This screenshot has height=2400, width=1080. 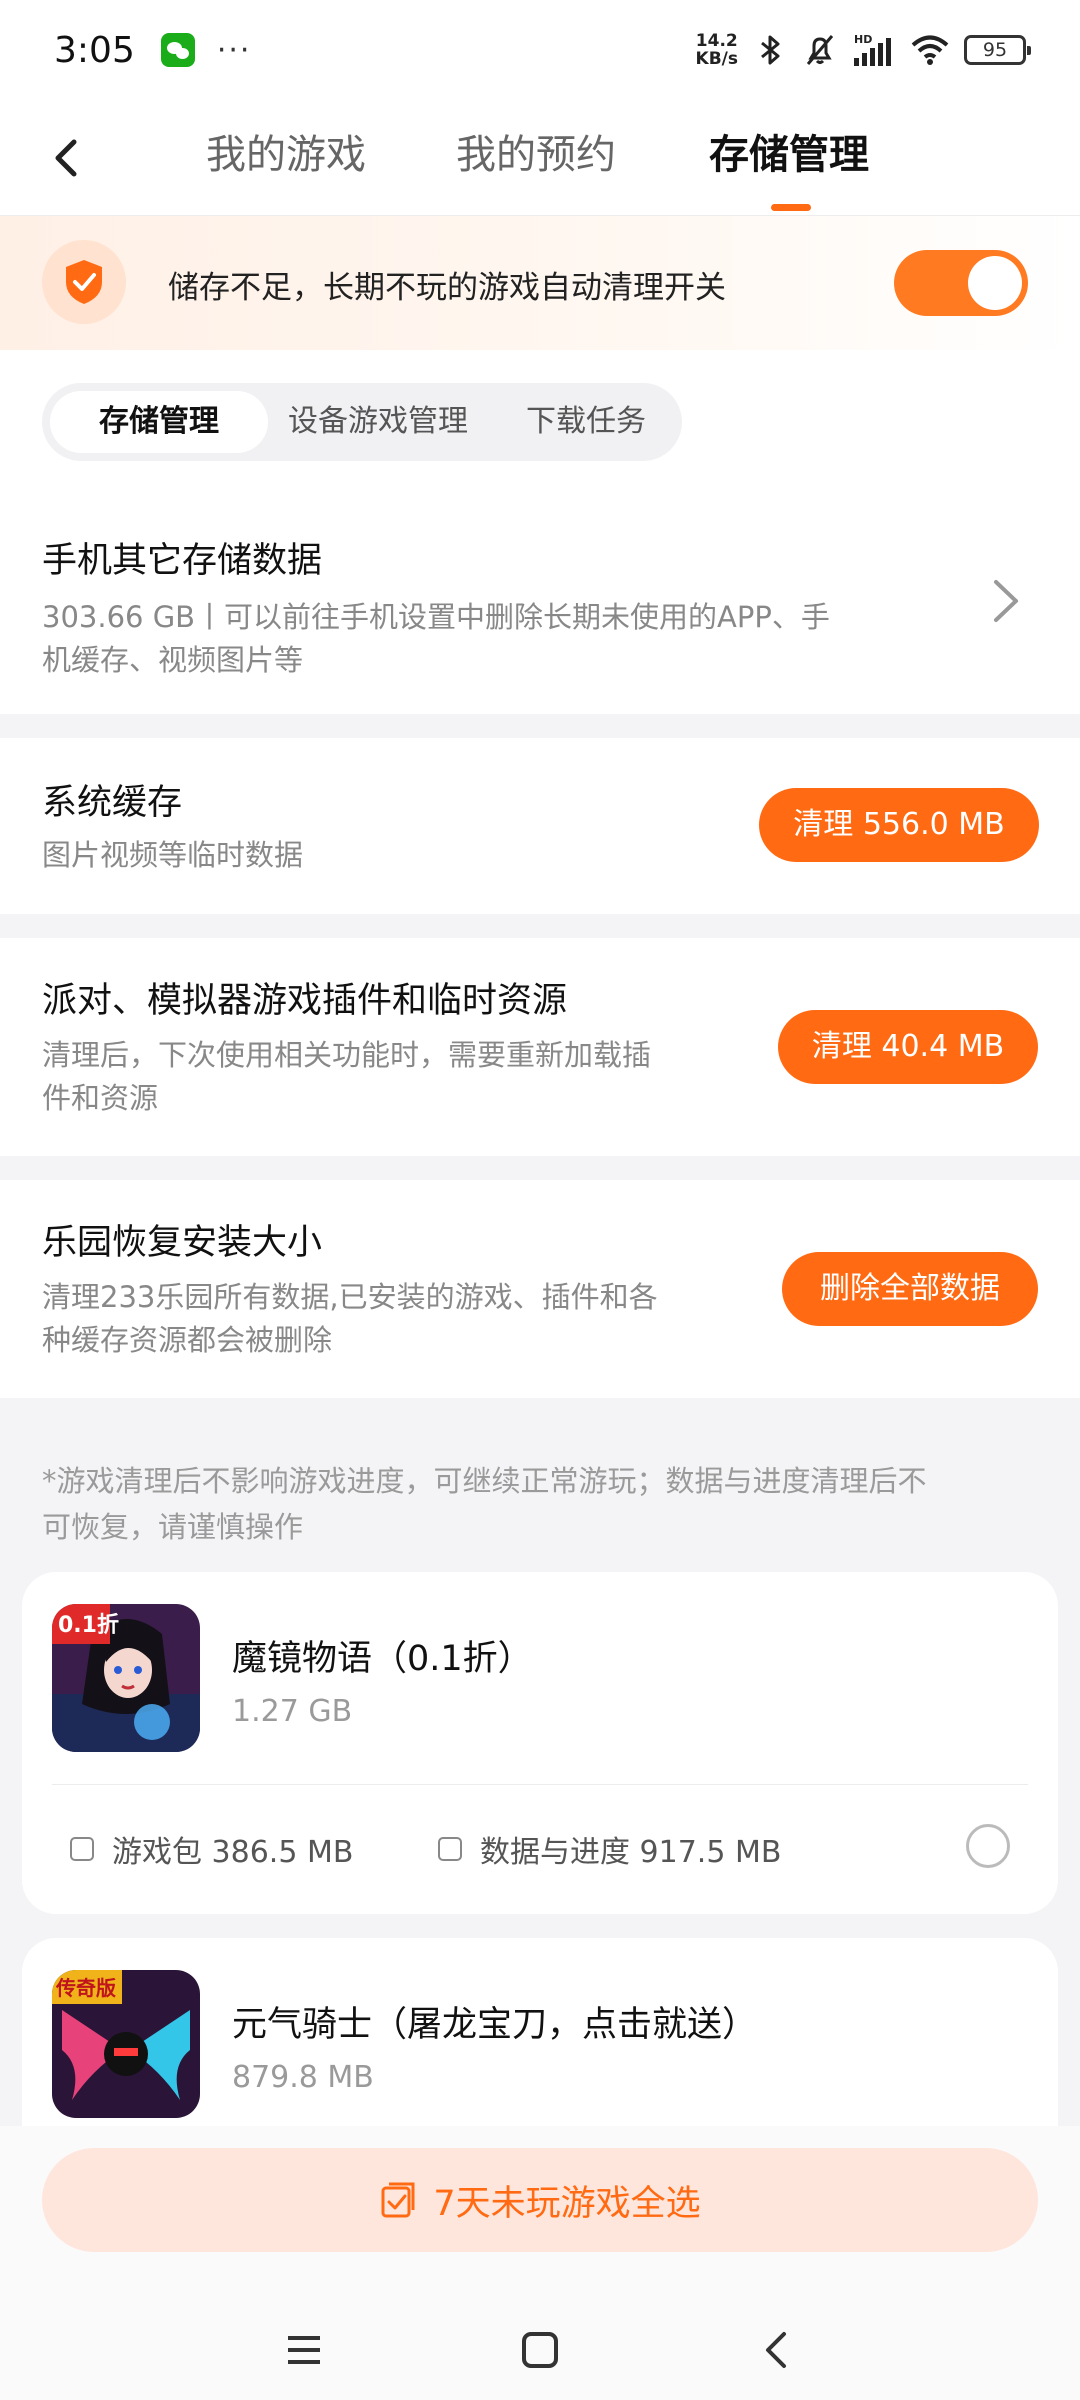 What do you see at coordinates (447, 288) in the screenshot?
I see `auto-clean-label: 储存不足，长期不玩的游戏自动清理开关` at bounding box center [447, 288].